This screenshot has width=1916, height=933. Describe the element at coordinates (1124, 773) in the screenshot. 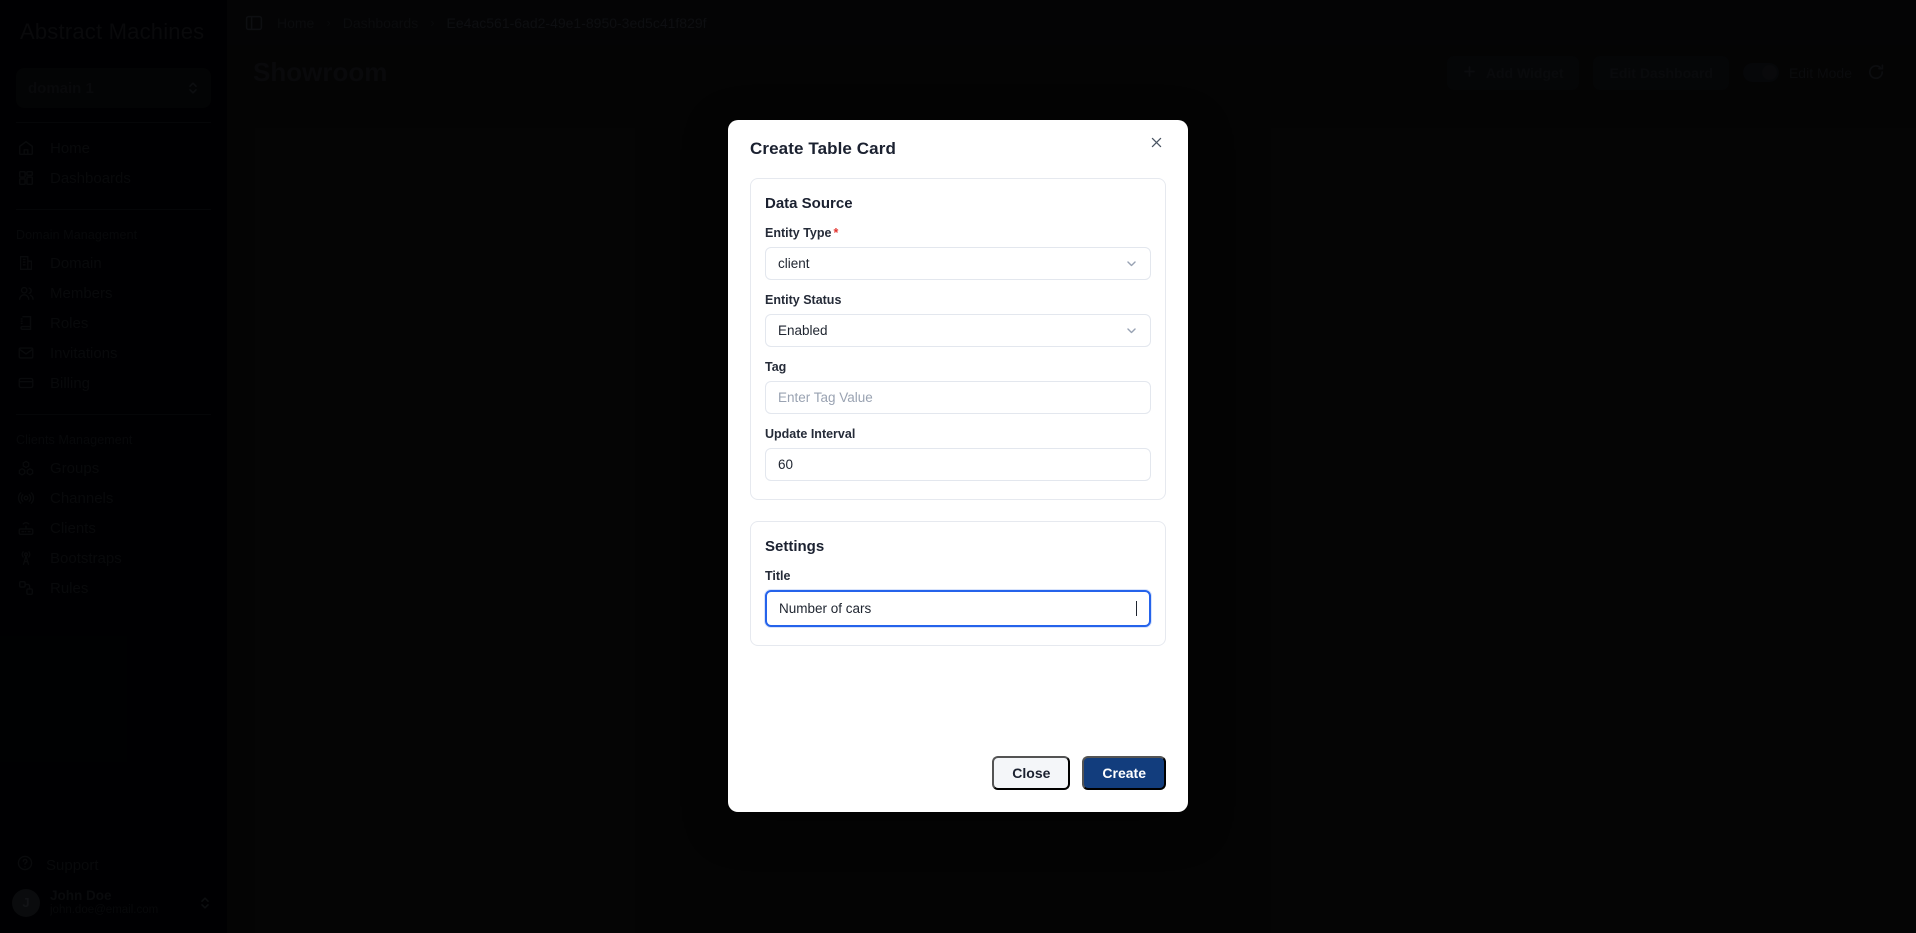

I see `create-button: Create` at that location.